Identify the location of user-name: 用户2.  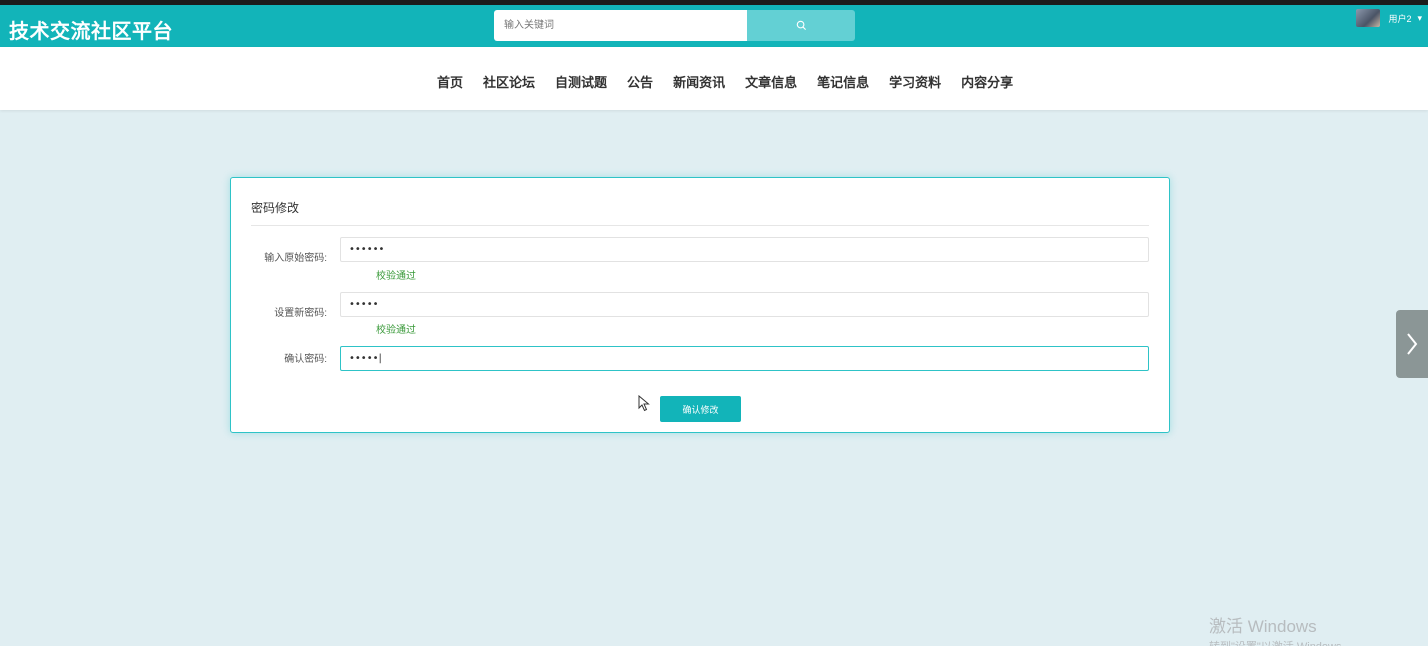
(1399, 18).